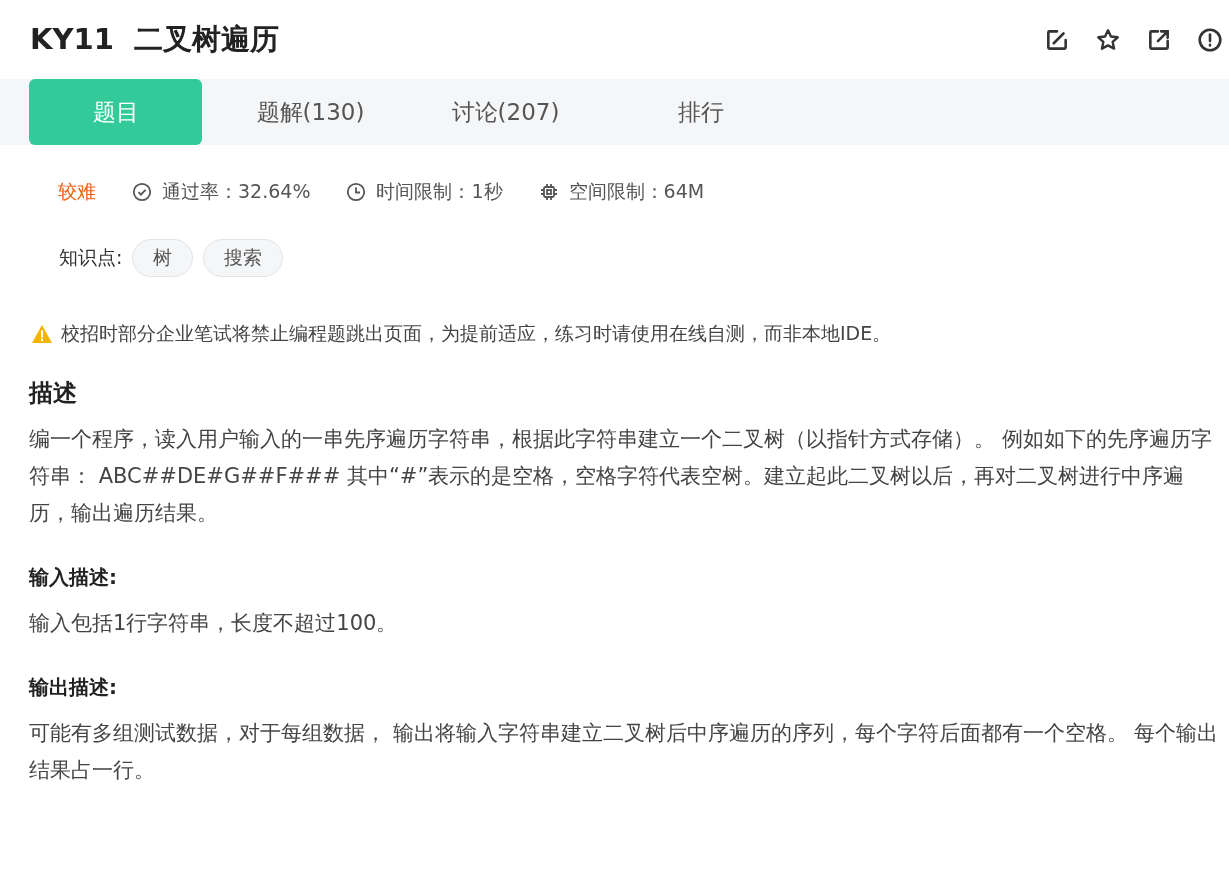  I want to click on meta-text: 空间限制：64M, so click(636, 191).